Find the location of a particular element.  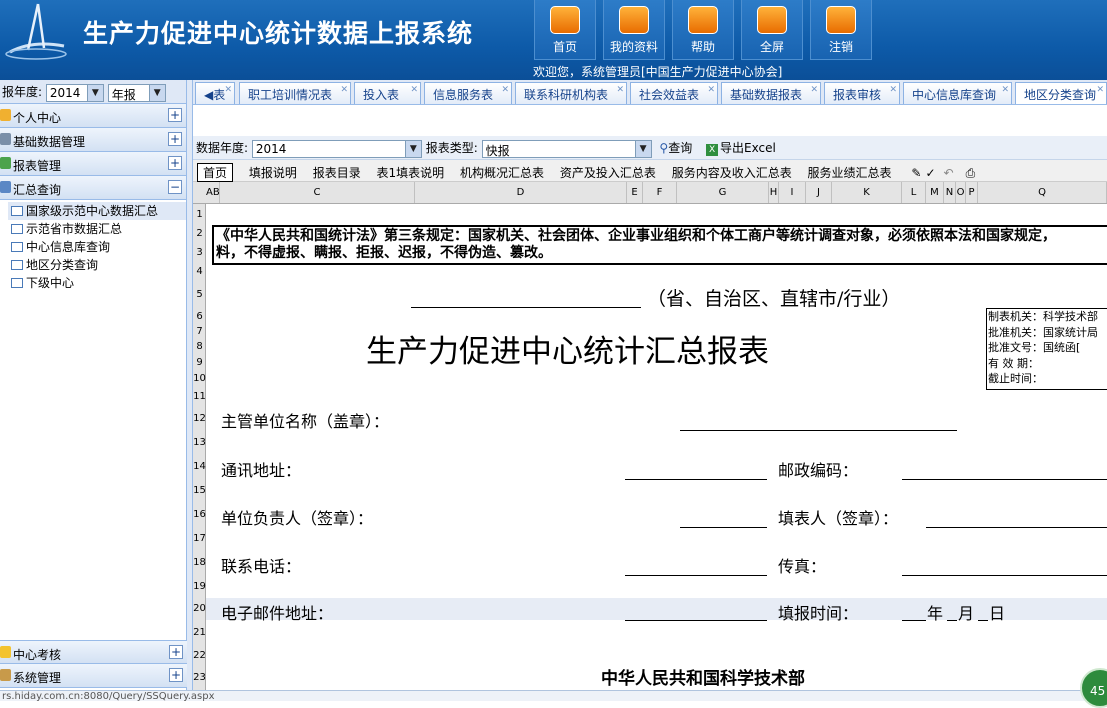

row-header: 13 is located at coordinates (199, 442).